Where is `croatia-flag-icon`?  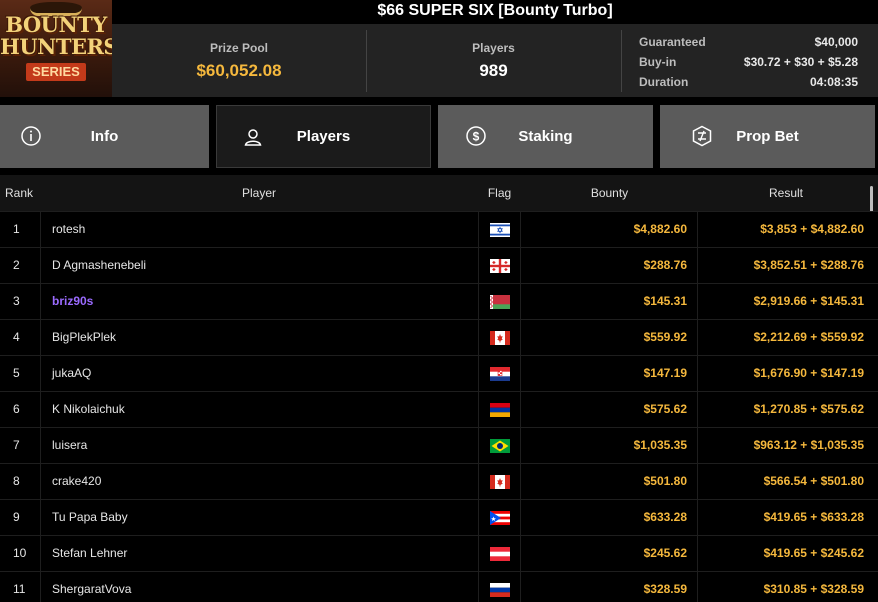
croatia-flag-icon is located at coordinates (500, 374).